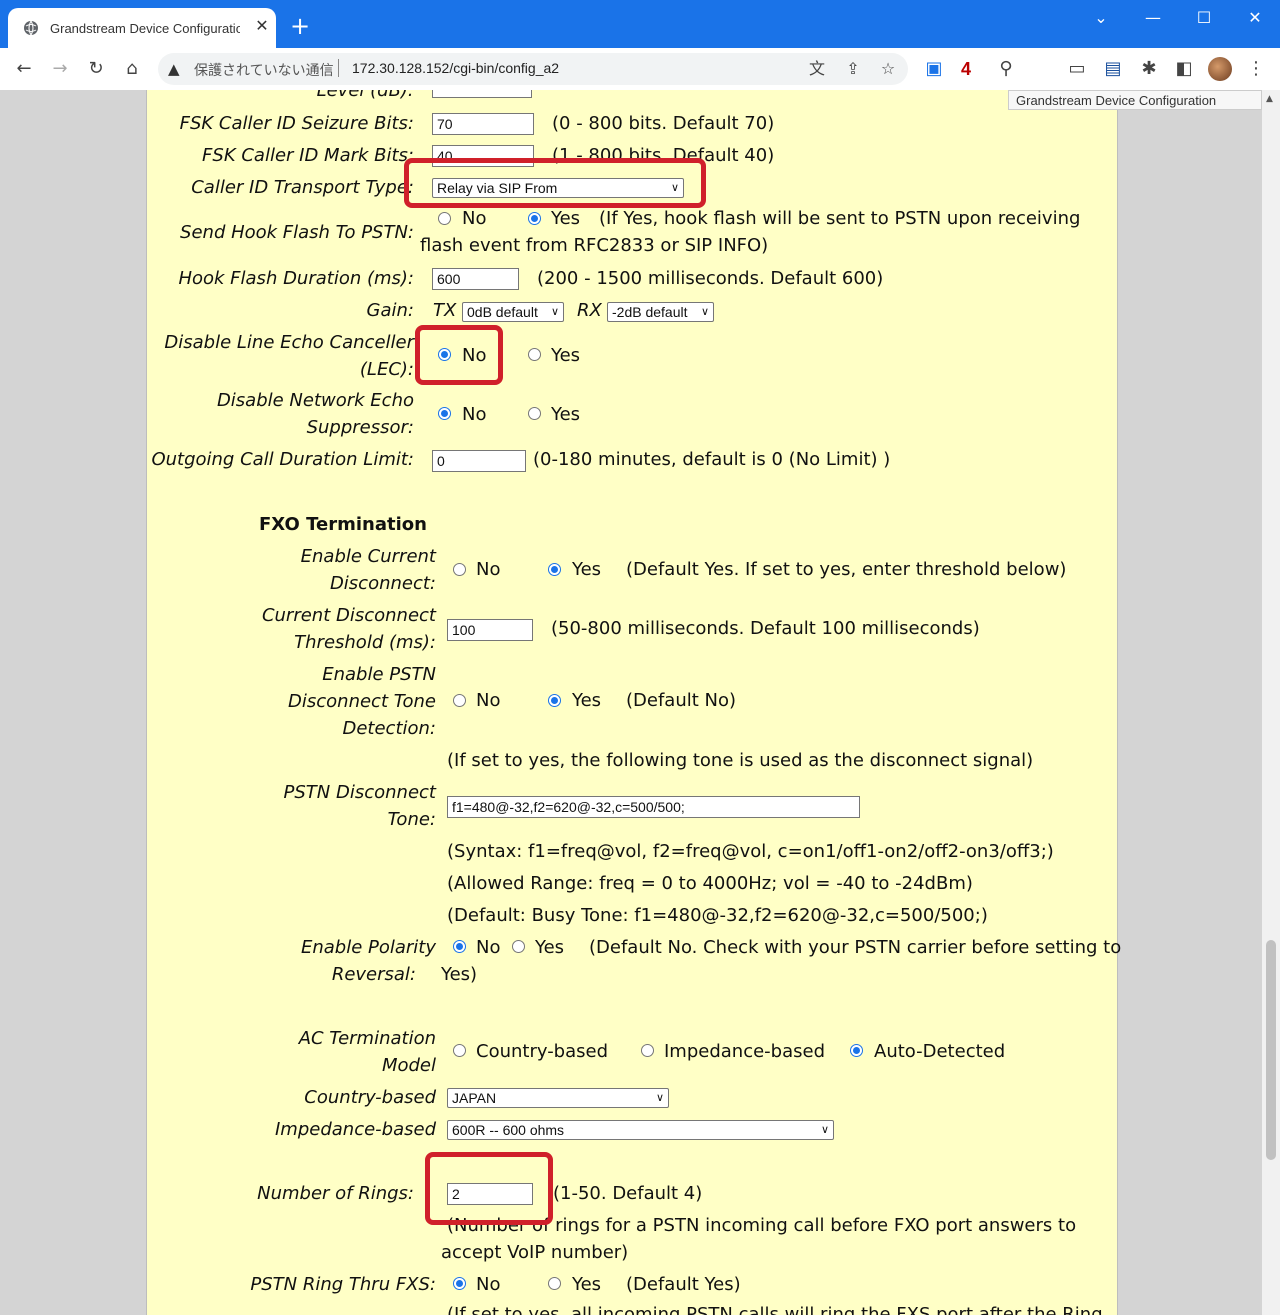  I want to click on pstn-tone-input: f1=480@-32,f2=620@-32,c=500/500;, so click(653, 807).